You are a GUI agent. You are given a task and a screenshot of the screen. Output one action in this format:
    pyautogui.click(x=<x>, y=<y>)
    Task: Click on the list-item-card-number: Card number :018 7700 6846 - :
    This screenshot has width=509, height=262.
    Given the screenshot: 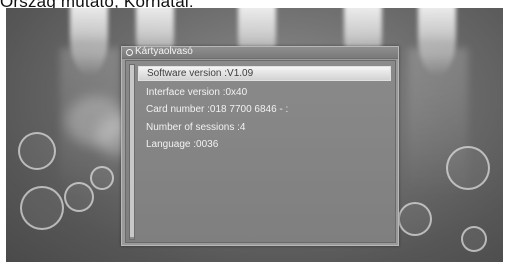 What is the action you would take?
    pyautogui.click(x=264, y=109)
    